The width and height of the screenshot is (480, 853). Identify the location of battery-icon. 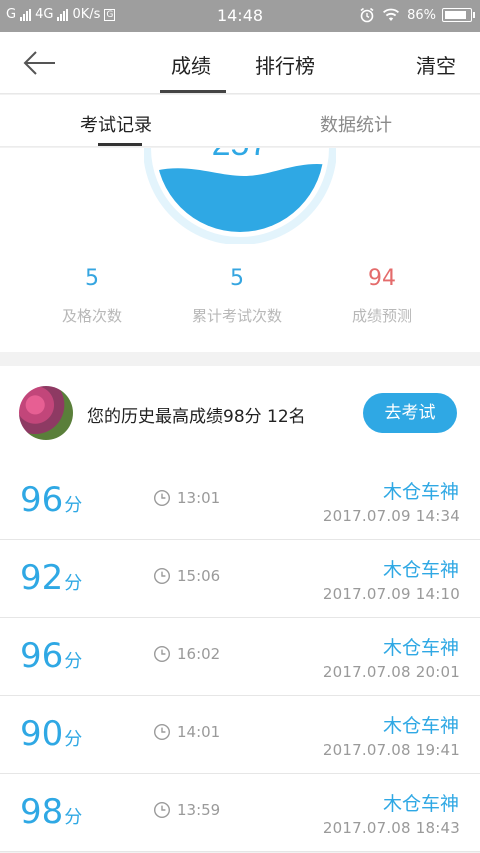
(458, 15).